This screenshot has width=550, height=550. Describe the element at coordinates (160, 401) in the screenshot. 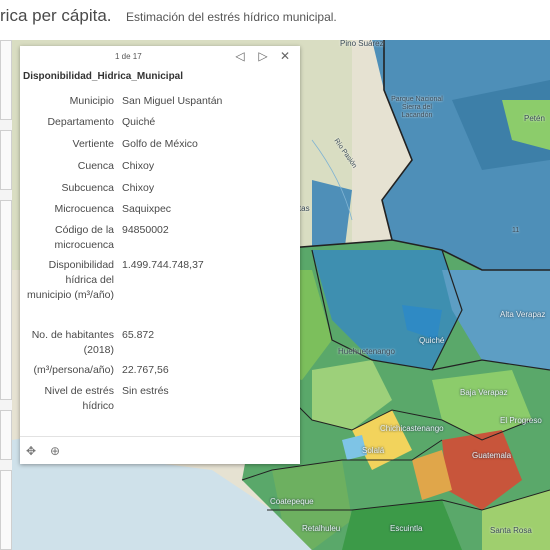

I see `attribute-row: Nivel de estrés hídrico Sin estrés` at that location.